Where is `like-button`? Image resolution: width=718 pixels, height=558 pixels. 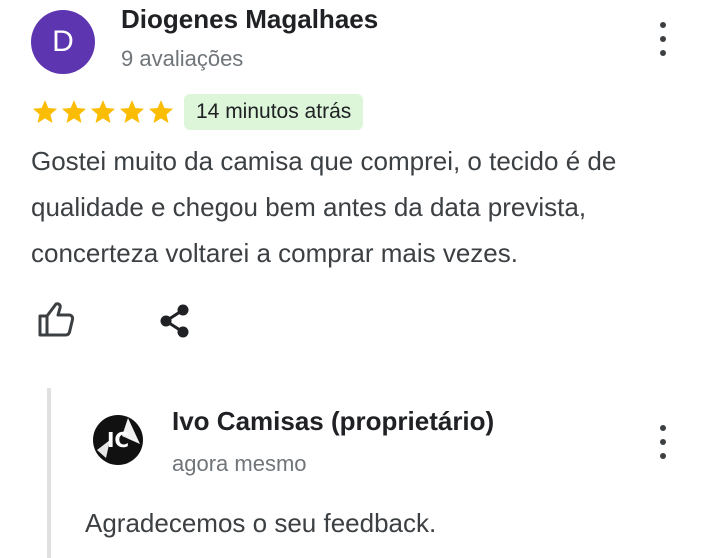
like-button is located at coordinates (56, 319).